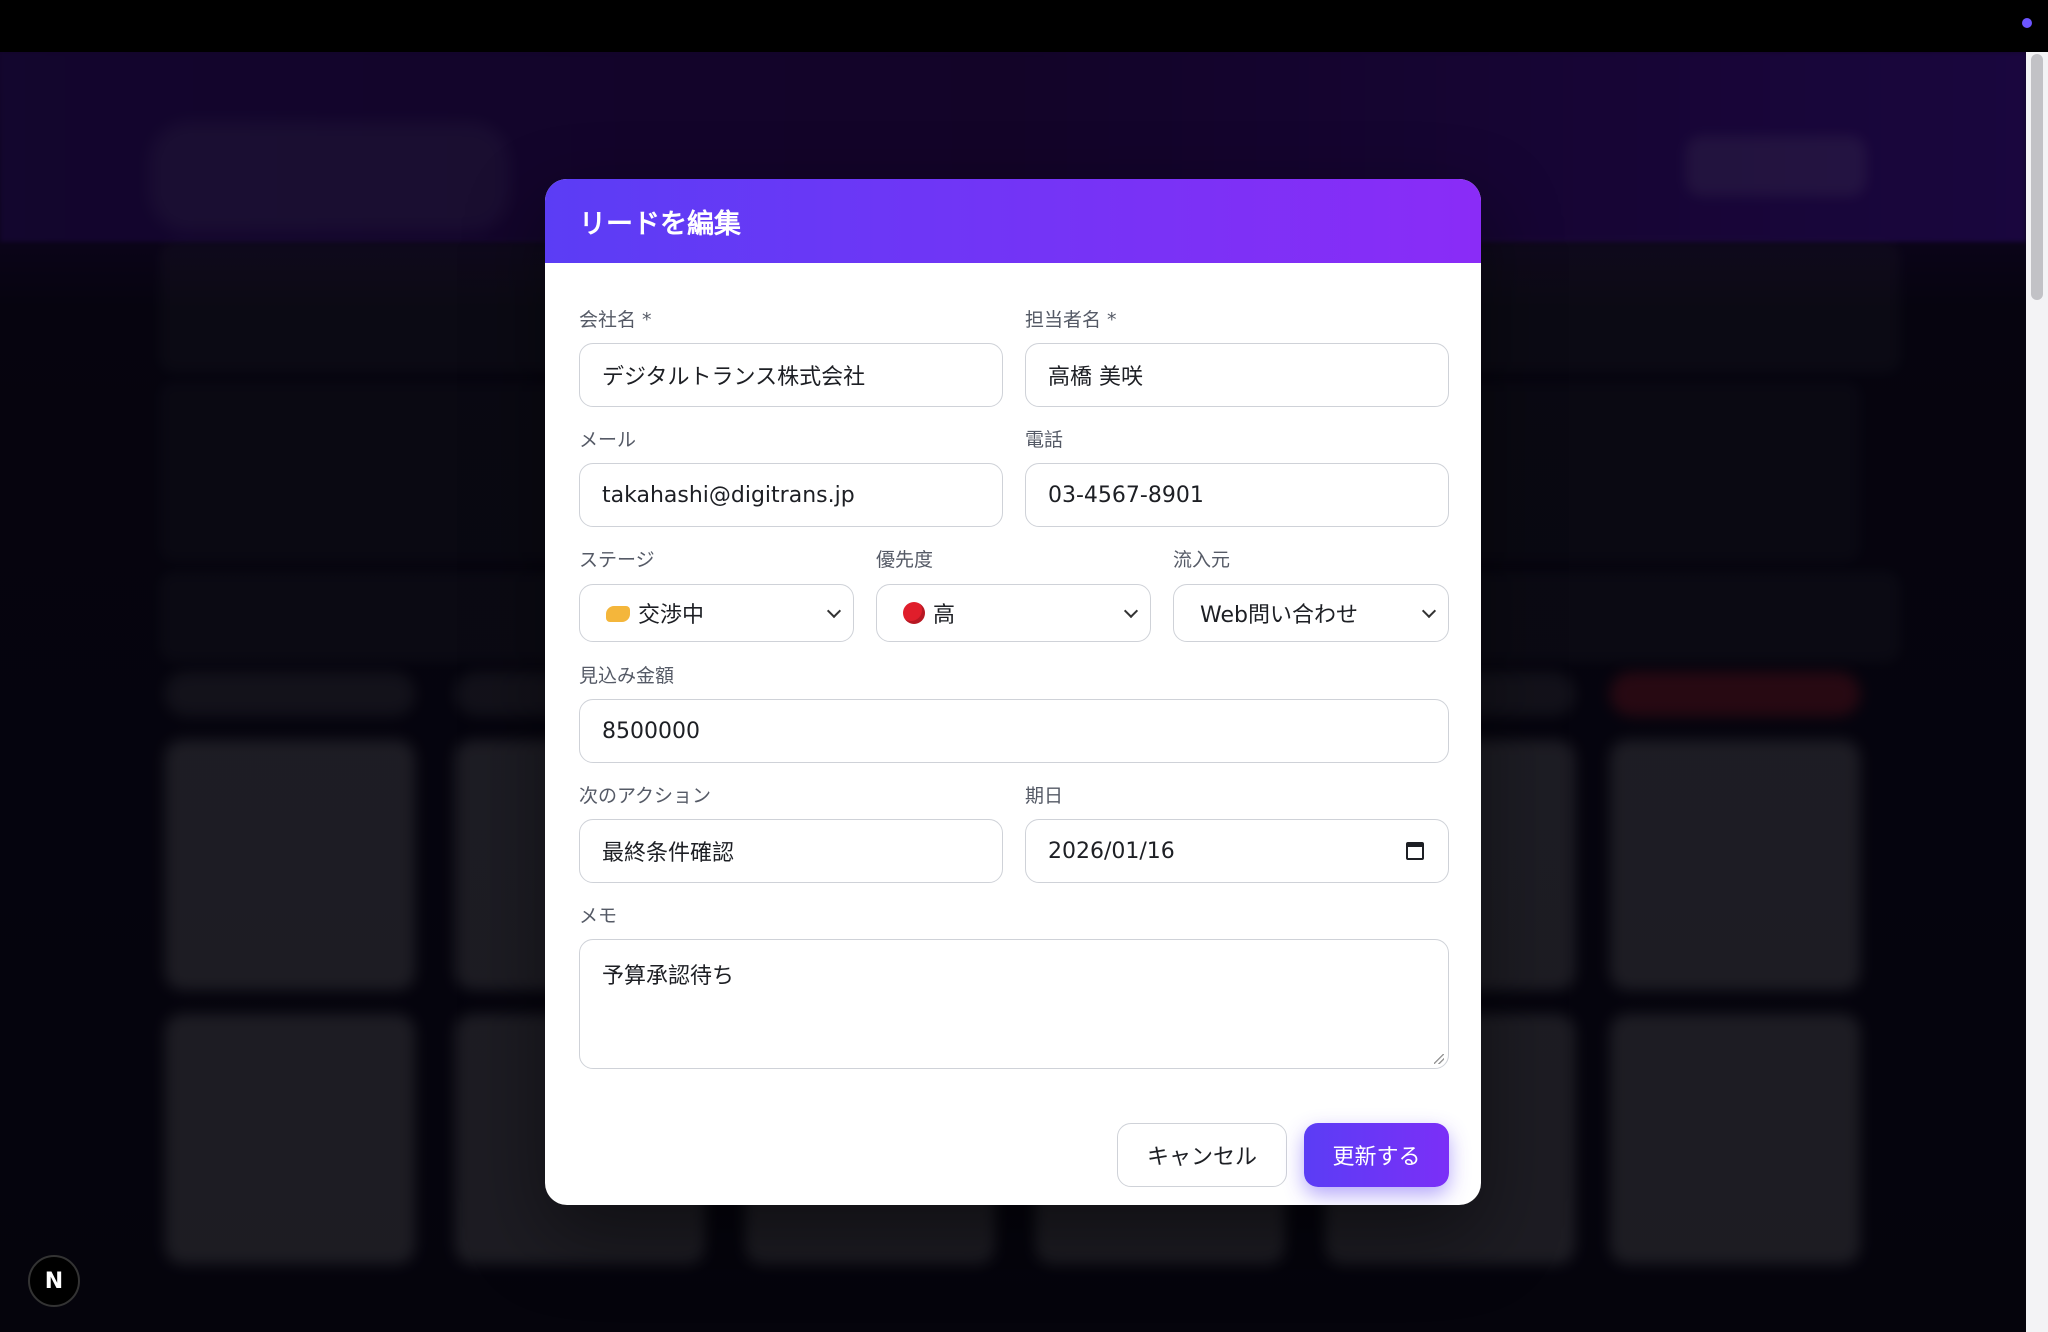  Describe the element at coordinates (1279, 615) in the screenshot. I see `source-value: Web問い合わせ` at that location.